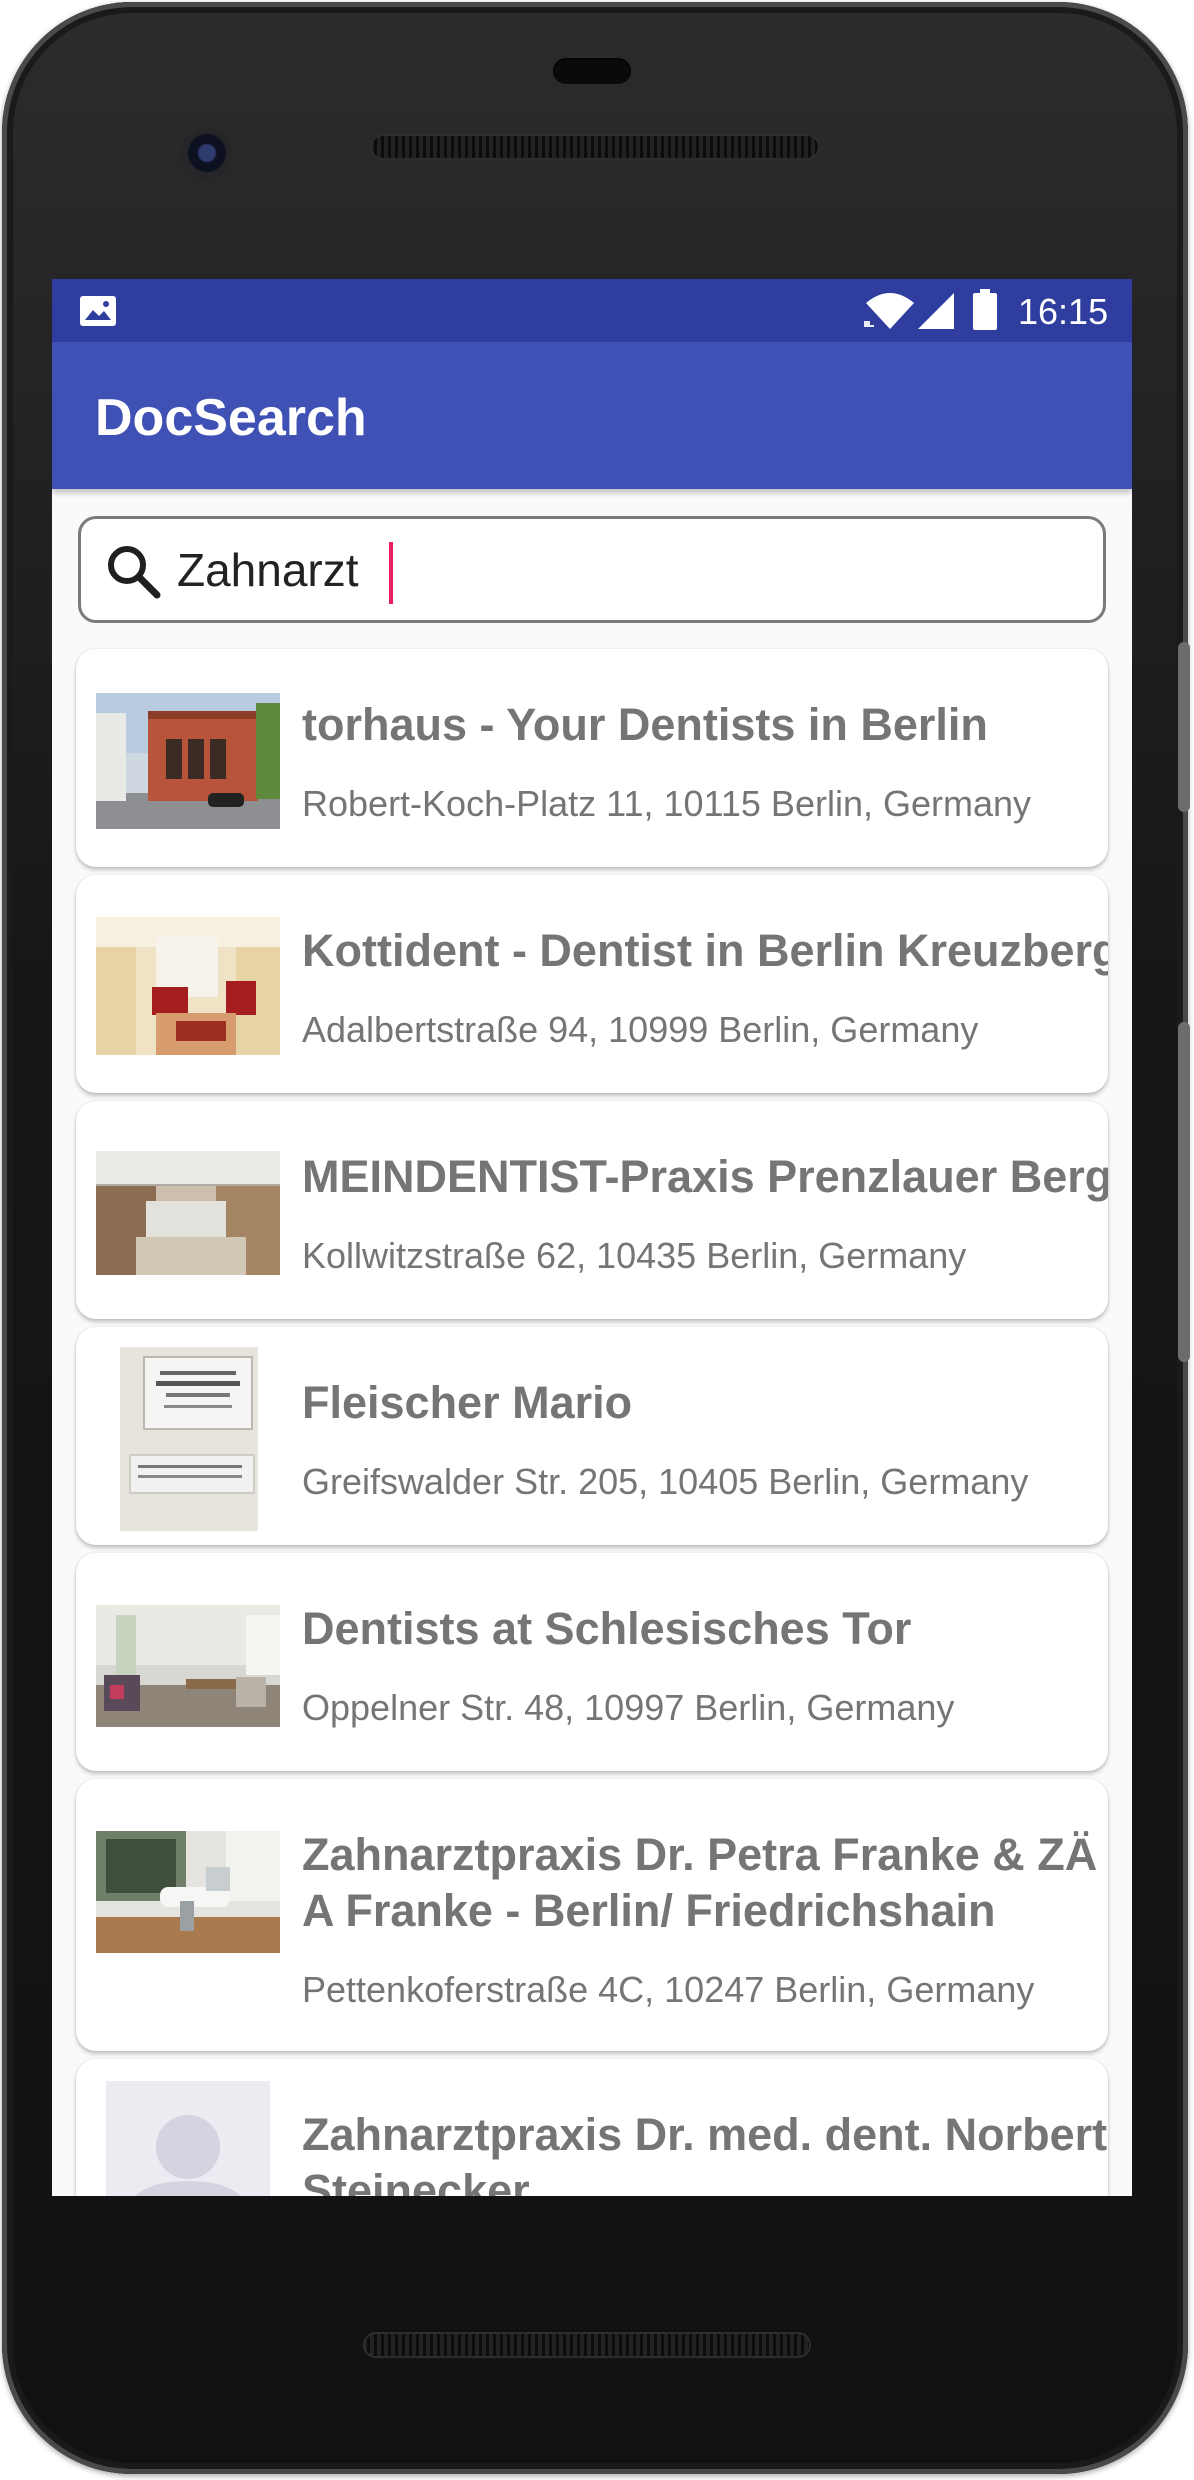 The height and width of the screenshot is (2480, 1194). What do you see at coordinates (640, 1029) in the screenshot?
I see `result-address: Adalbertstraße 94, 10999 Berlin, Germany` at bounding box center [640, 1029].